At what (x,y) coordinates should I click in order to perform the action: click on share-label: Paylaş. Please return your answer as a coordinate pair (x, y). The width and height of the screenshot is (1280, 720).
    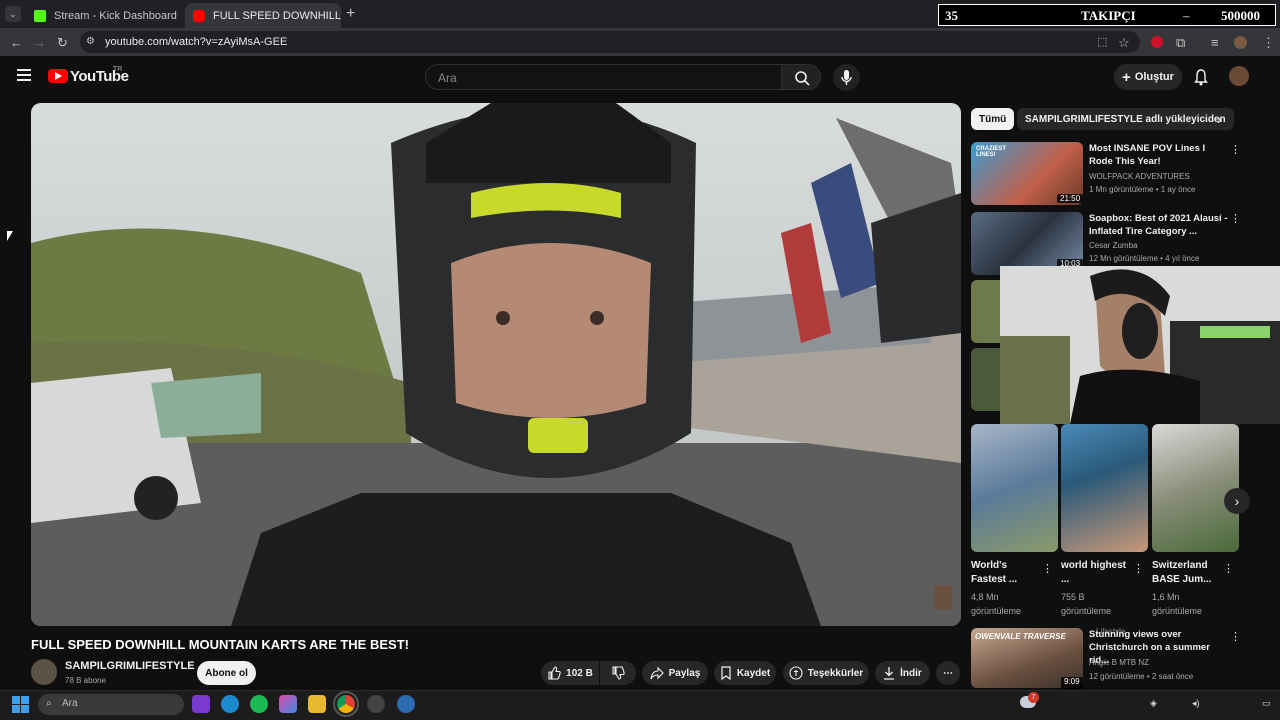
    Looking at the image, I should click on (684, 673).